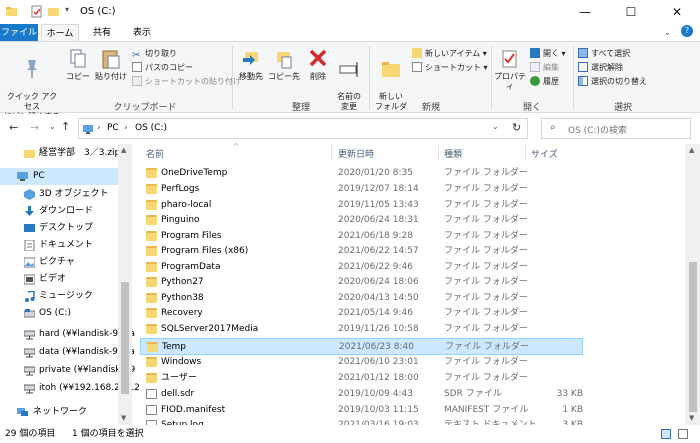 Image resolution: width=700 pixels, height=443 pixels. Describe the element at coordinates (361, 394) in the screenshot. I see `table-row: dell.sdr 2019/10/09 4:43 SDR ファイル 33 KB` at that location.